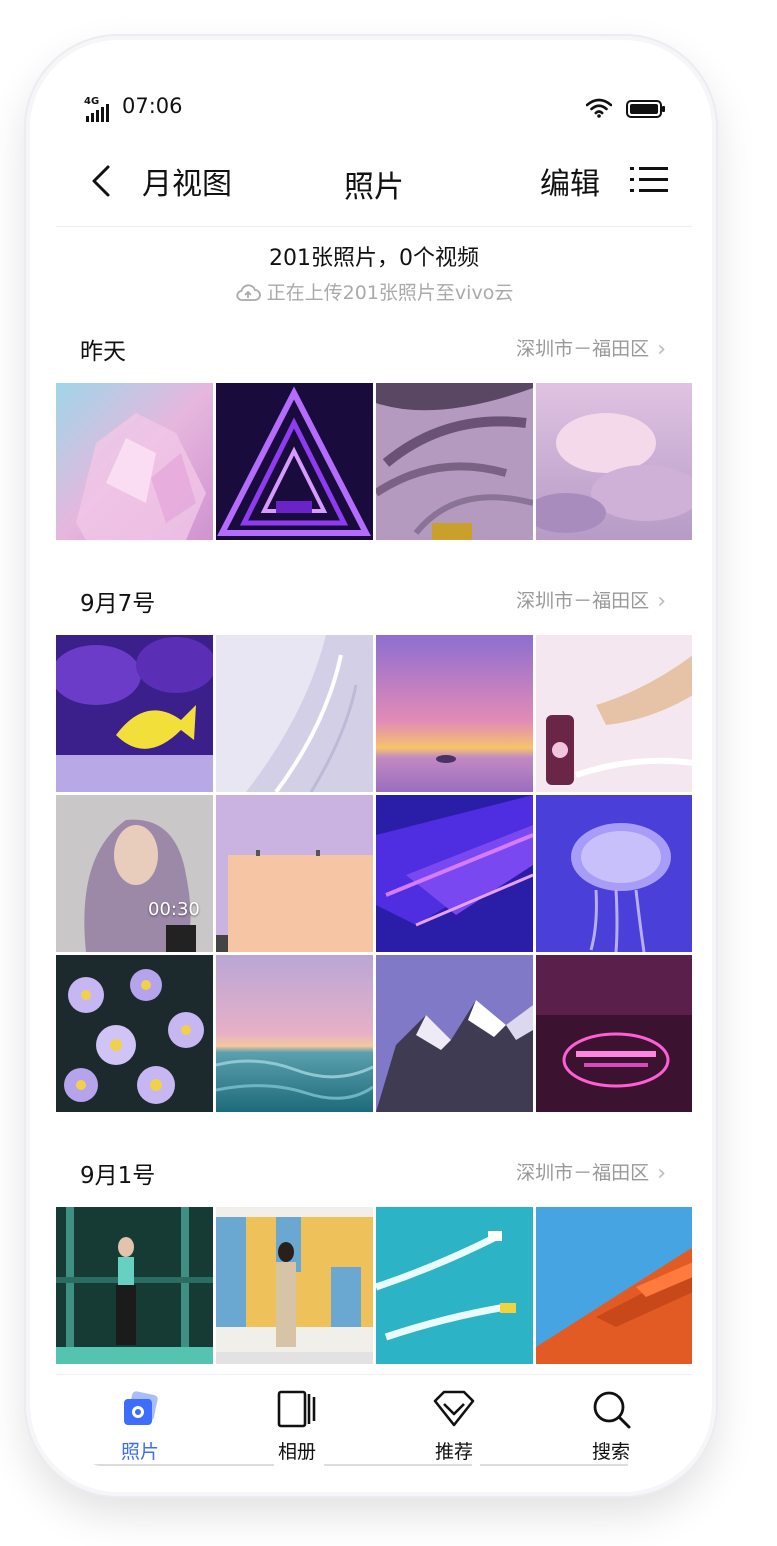 The width and height of the screenshot is (777, 1546). What do you see at coordinates (374, 1421) in the screenshot?
I see `bottom-tab-bar: 照片 相册 推荐 搜索` at bounding box center [374, 1421].